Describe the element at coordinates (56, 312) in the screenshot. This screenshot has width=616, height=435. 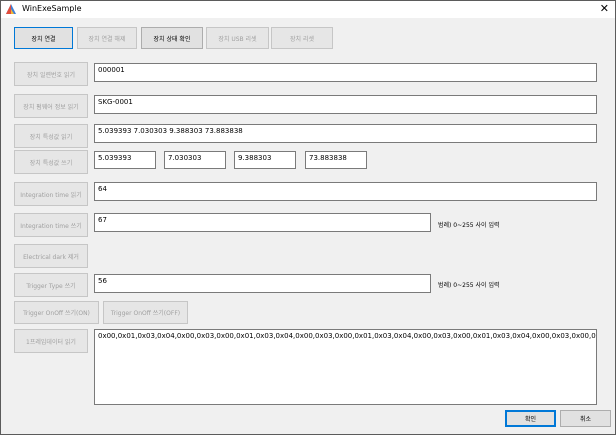
I see `trigger-on-button: Trigger OnOff 쓰기(ON)` at that location.